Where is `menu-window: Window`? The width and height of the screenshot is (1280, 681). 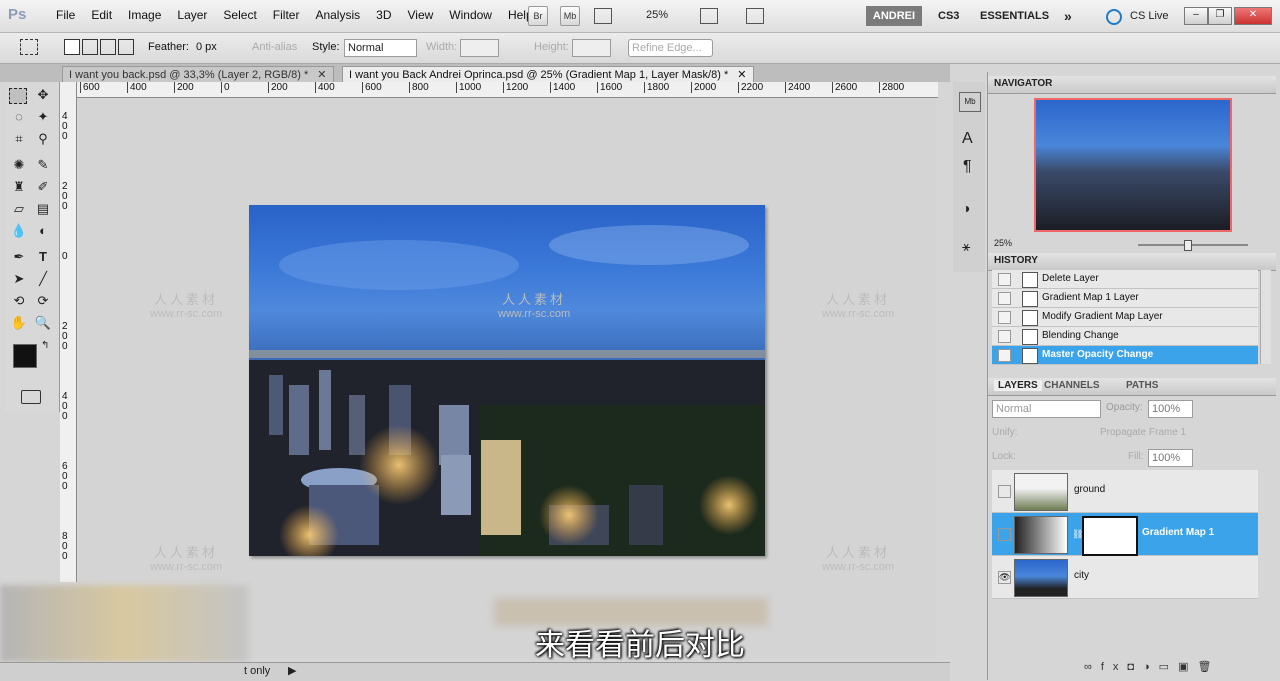
menu-window: Window is located at coordinates (470, 15).